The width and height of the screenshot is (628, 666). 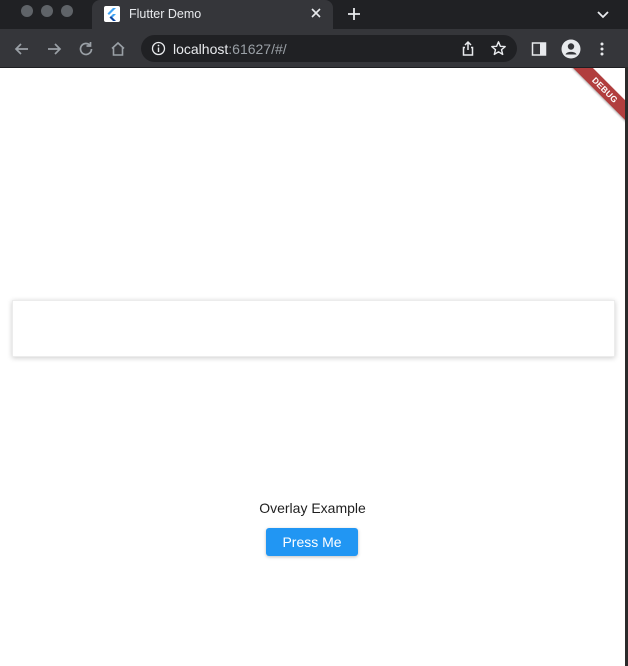 What do you see at coordinates (54, 49) in the screenshot?
I see `forward-arrow-icon` at bounding box center [54, 49].